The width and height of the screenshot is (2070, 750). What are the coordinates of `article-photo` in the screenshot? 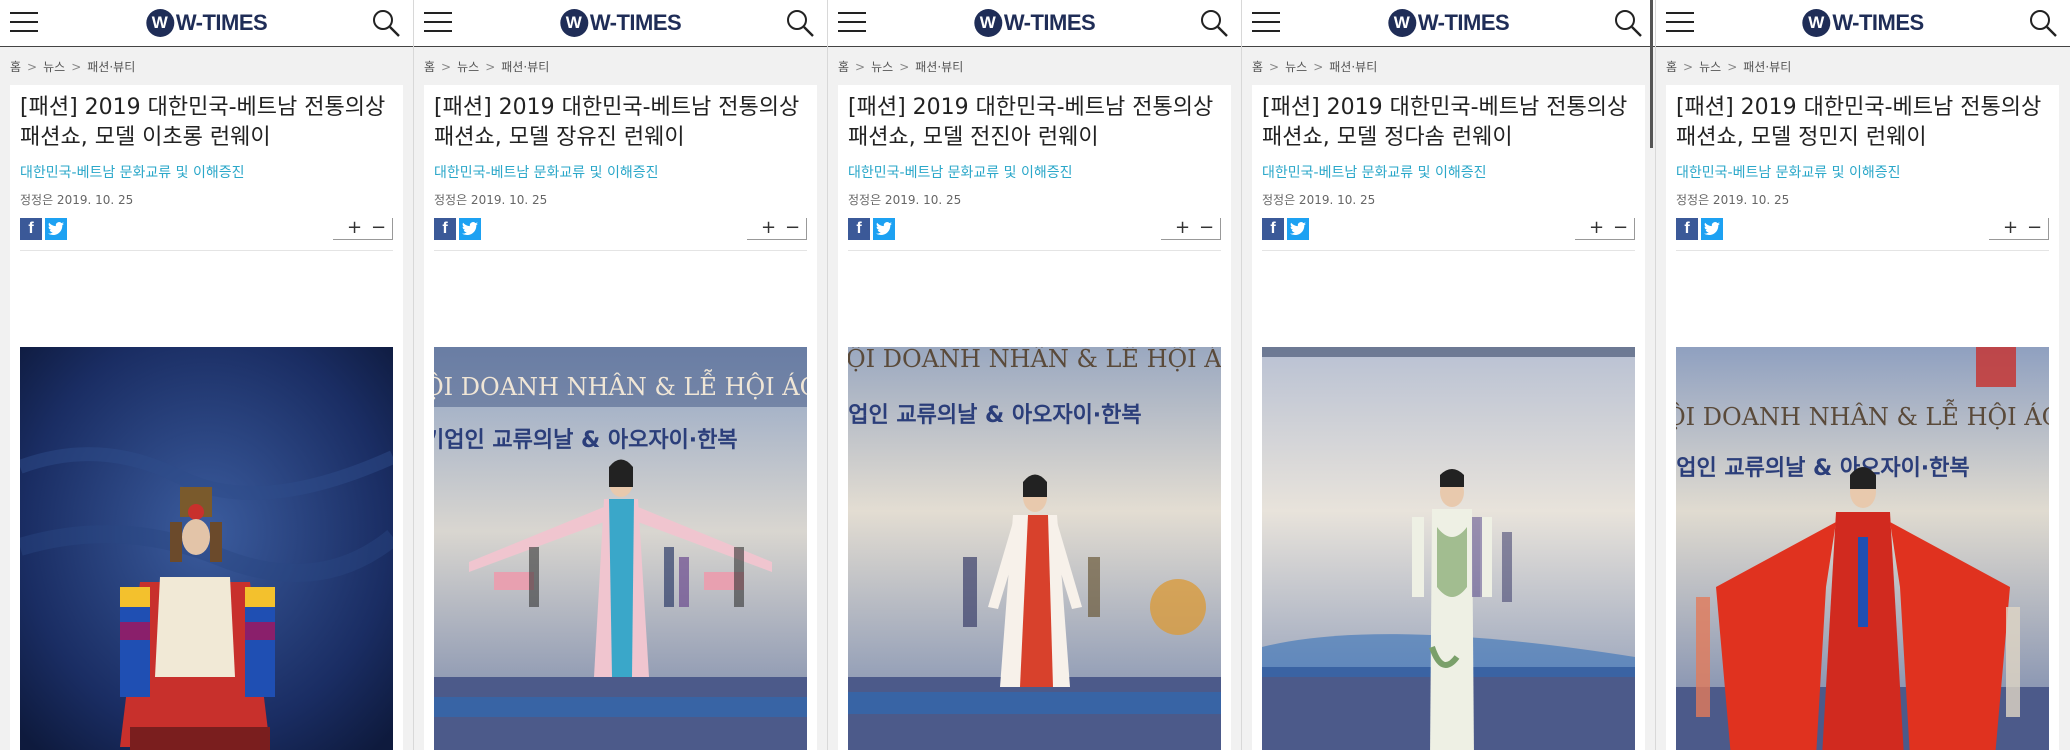 It's located at (1448, 548).